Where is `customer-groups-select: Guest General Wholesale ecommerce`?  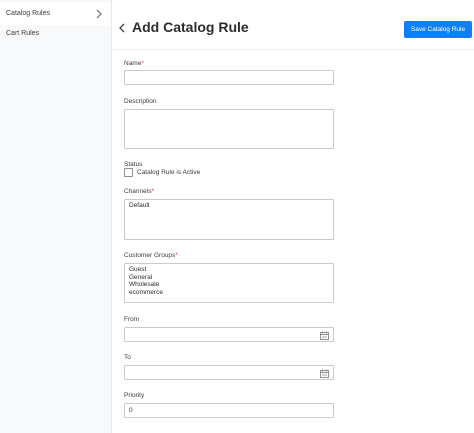
customer-groups-select: Guest General Wholesale ecommerce is located at coordinates (229, 283).